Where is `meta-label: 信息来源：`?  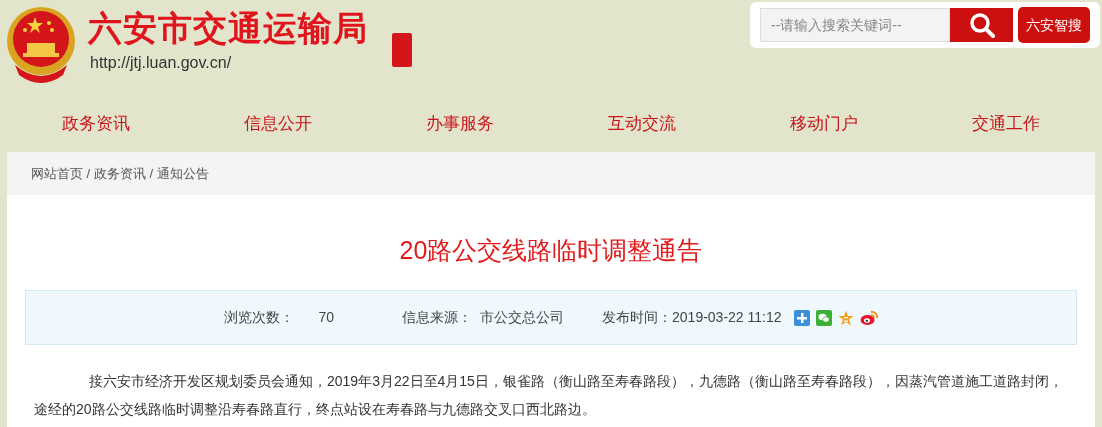
meta-label: 信息来源： is located at coordinates (437, 317).